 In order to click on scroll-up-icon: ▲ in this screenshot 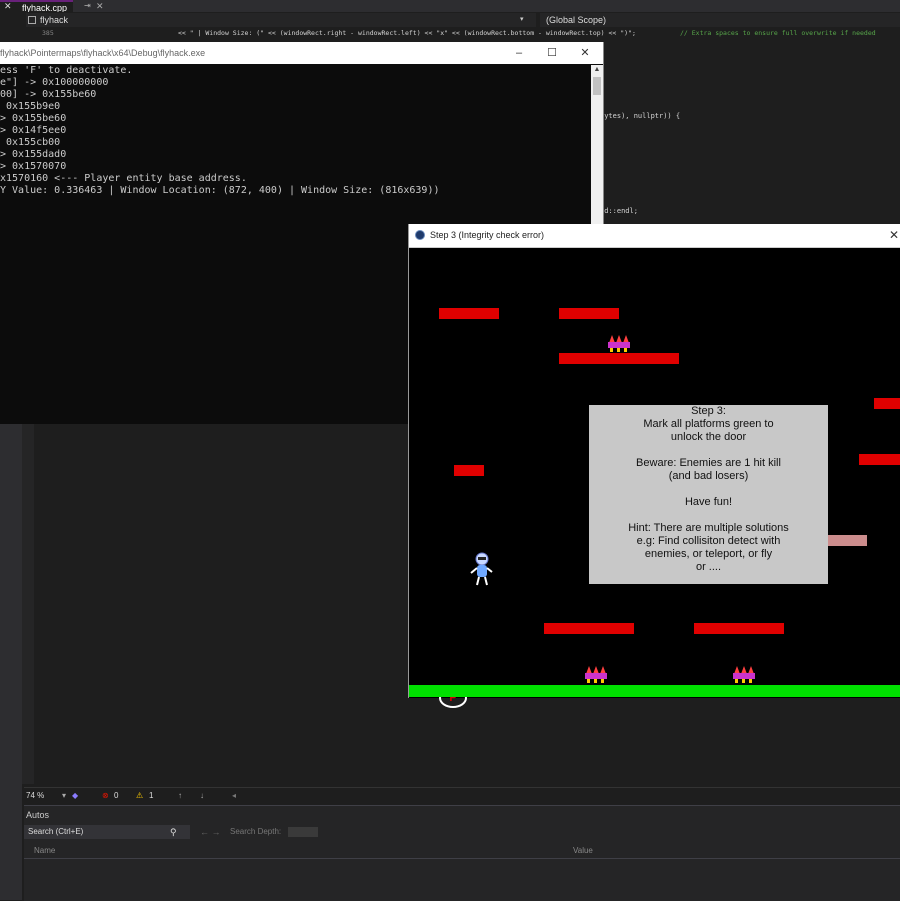, I will do `click(597, 70)`.